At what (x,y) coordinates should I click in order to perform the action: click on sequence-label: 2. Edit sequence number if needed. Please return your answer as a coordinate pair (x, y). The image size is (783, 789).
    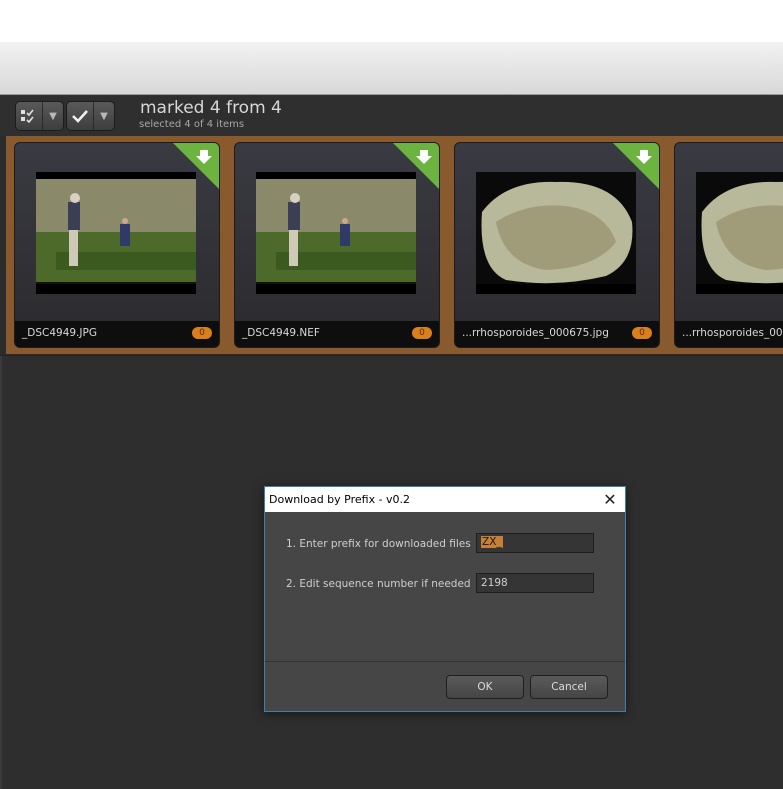
    Looking at the image, I should click on (378, 584).